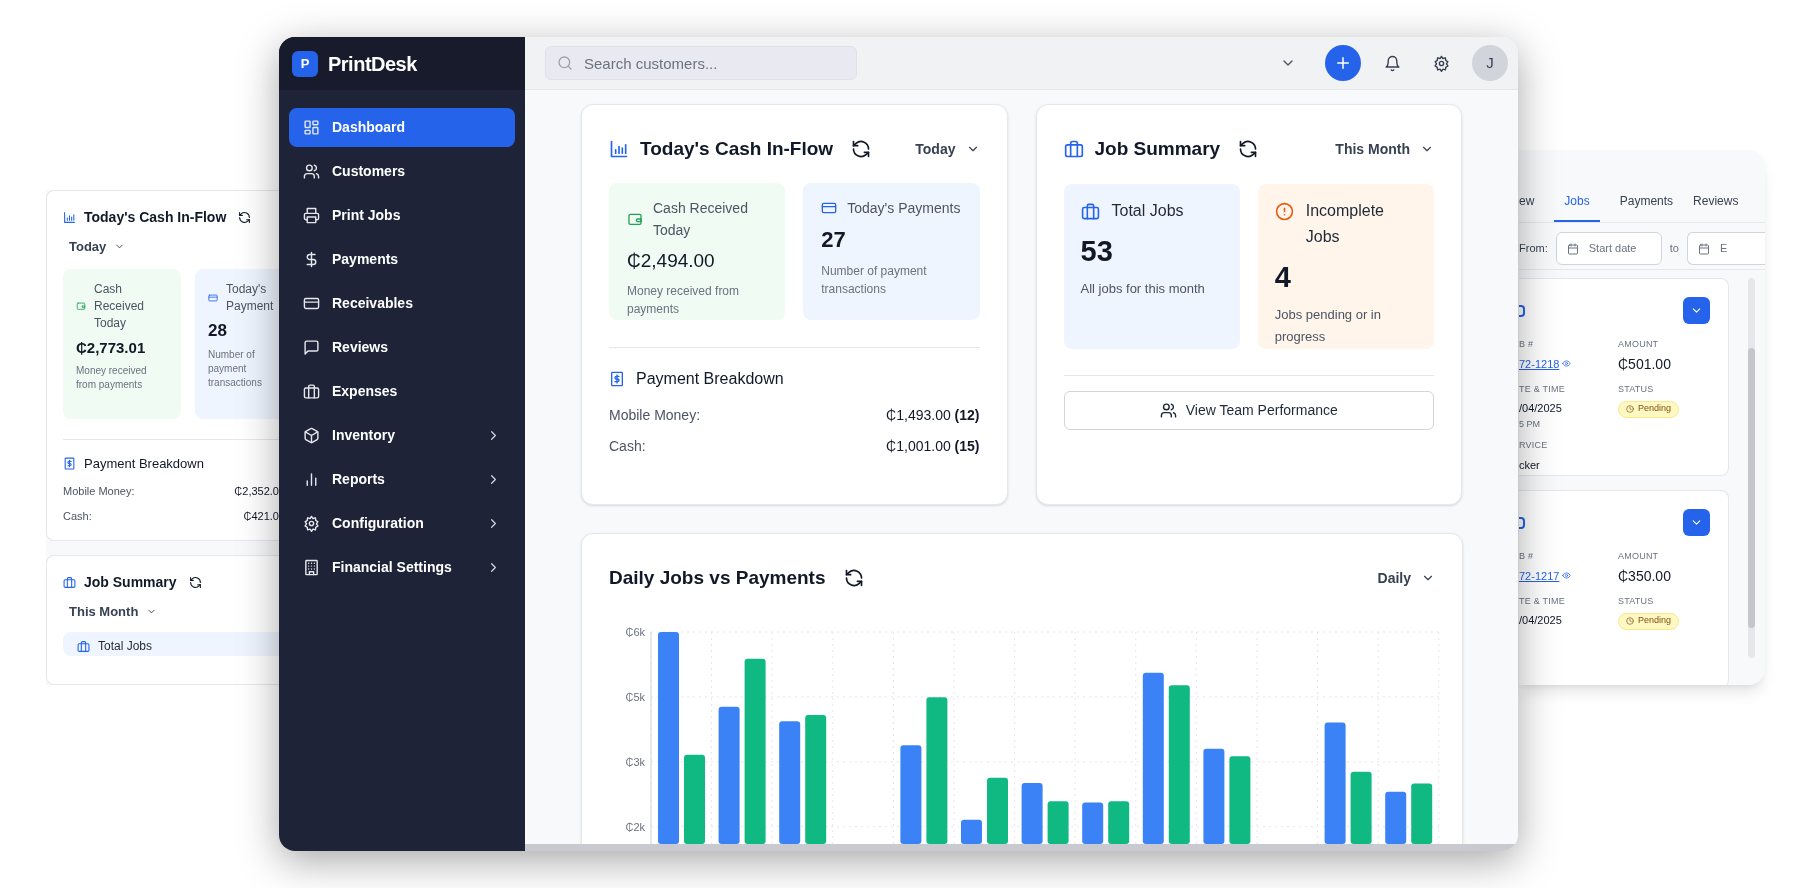 The image size is (1800, 888). What do you see at coordinates (617, 379) in the screenshot?
I see `dollar-document-icon` at bounding box center [617, 379].